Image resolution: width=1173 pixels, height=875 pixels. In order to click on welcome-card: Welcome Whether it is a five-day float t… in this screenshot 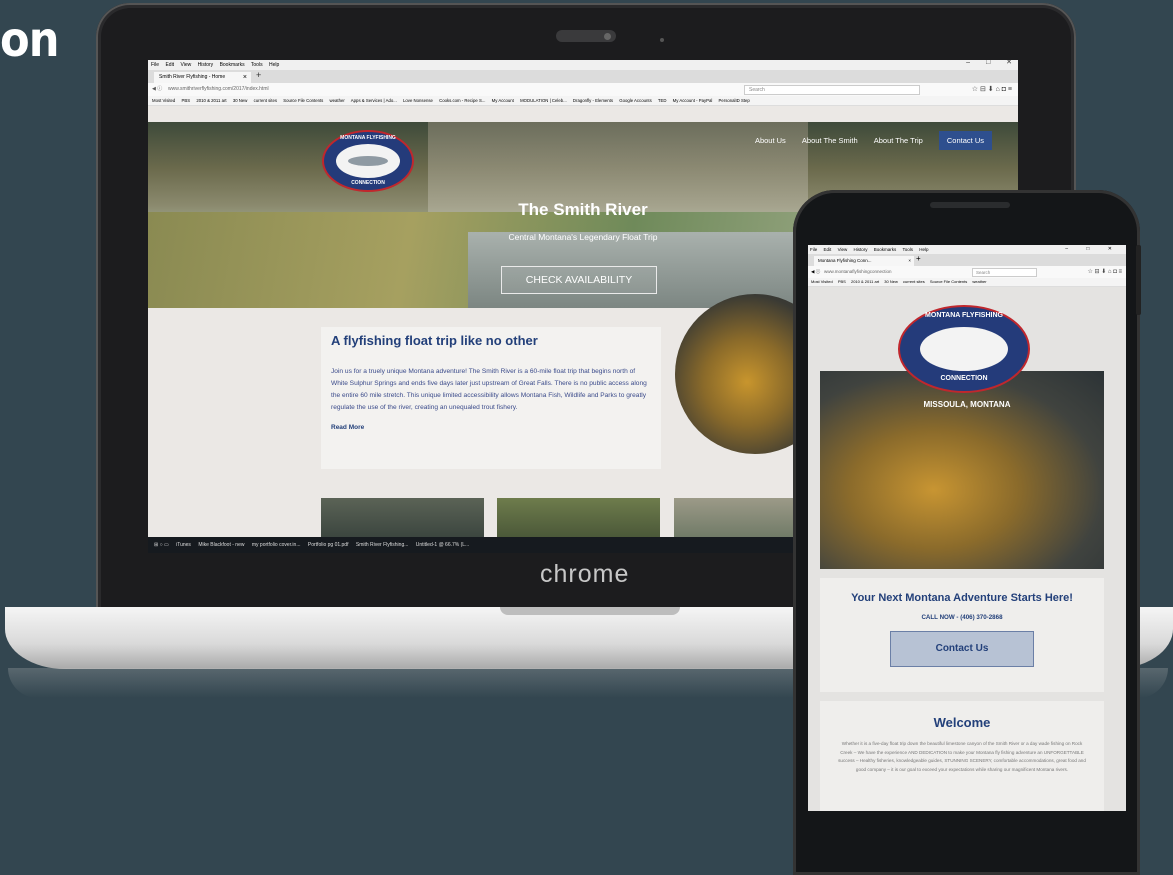, I will do `click(962, 756)`.